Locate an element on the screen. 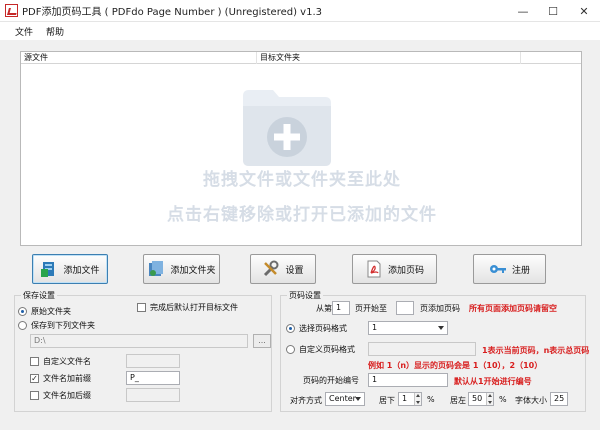 The height and width of the screenshot is (430, 600). custom-filename-field is located at coordinates (153, 361).